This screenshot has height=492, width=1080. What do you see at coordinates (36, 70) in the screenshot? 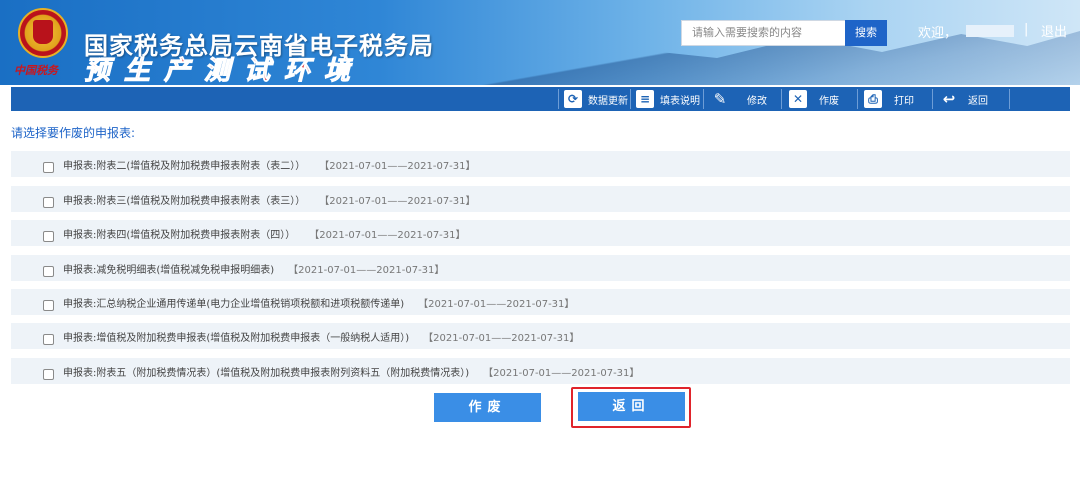
I see `emblem-caption: 中国税务` at bounding box center [36, 70].